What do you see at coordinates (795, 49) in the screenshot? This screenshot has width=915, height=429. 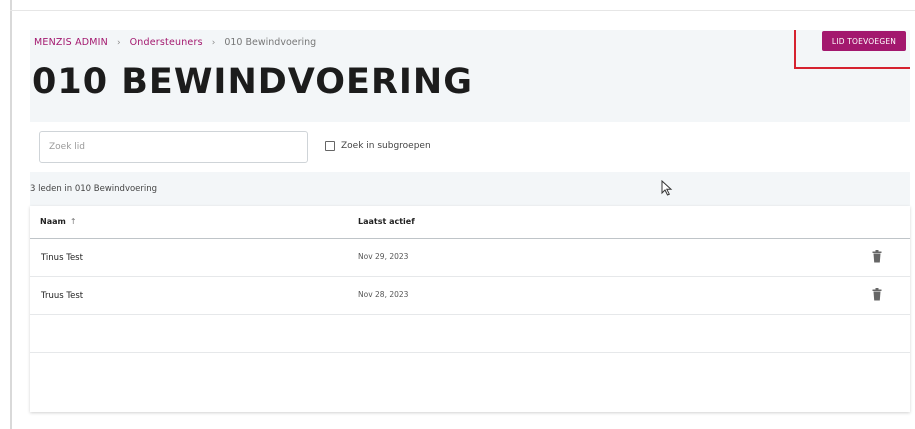 I see `annotation-marker-vertical` at bounding box center [795, 49].